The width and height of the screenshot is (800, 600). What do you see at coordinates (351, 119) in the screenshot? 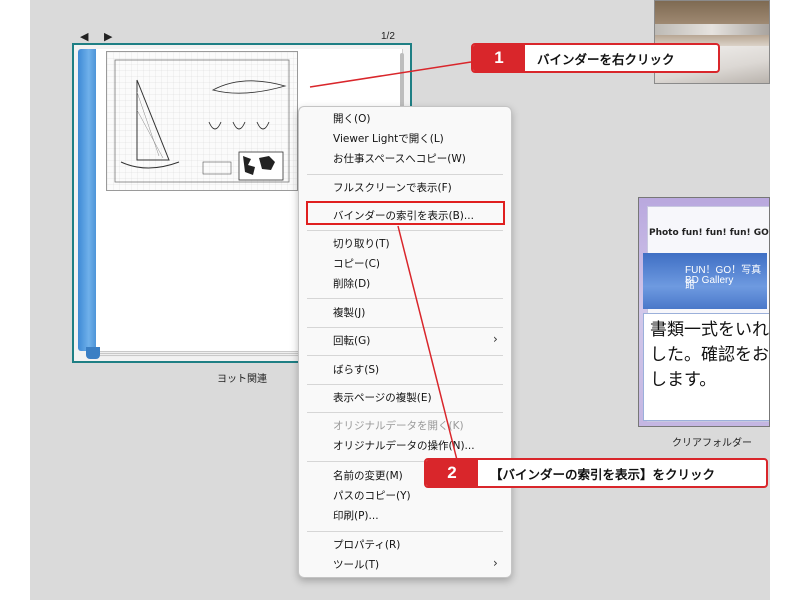
I see `menu-item-open: 開く(O)` at bounding box center [351, 119].